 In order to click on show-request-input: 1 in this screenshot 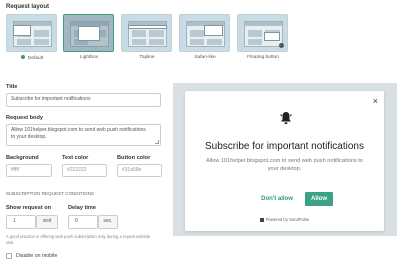, I will do `click(21, 222)`.